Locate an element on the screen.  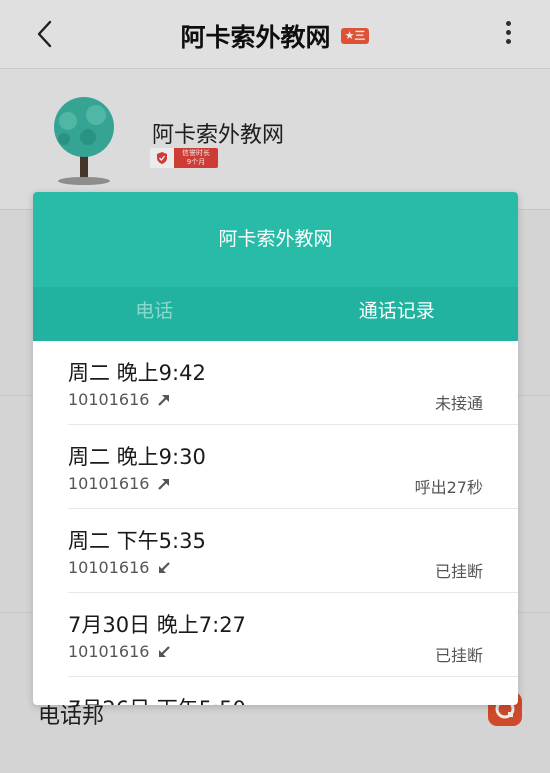
call-status: 呼出27秒 is located at coordinates (448, 487).